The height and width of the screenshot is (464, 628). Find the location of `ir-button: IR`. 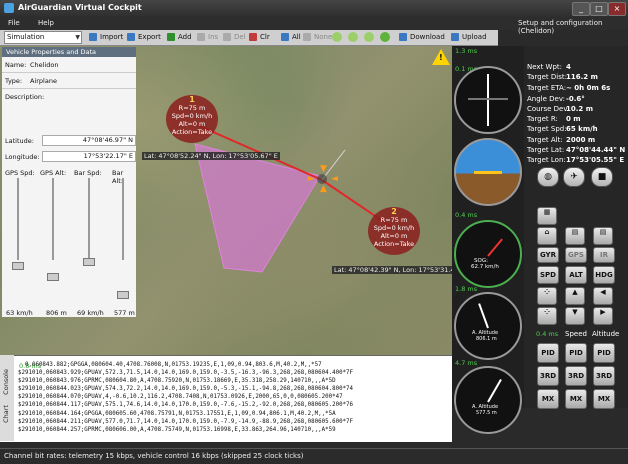

ir-button: IR is located at coordinates (604, 255).